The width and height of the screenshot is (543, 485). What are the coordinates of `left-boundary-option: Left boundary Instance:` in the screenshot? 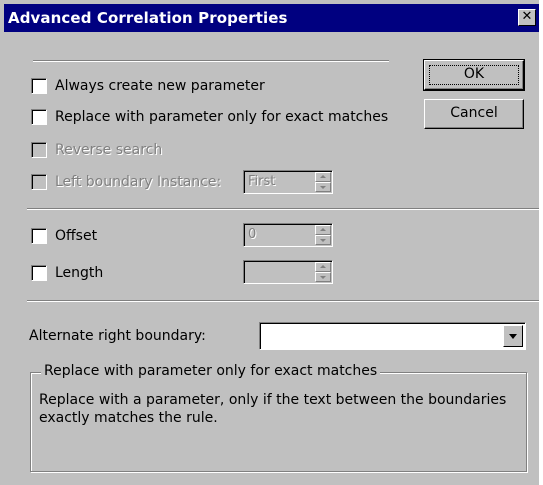 It's located at (126, 182).